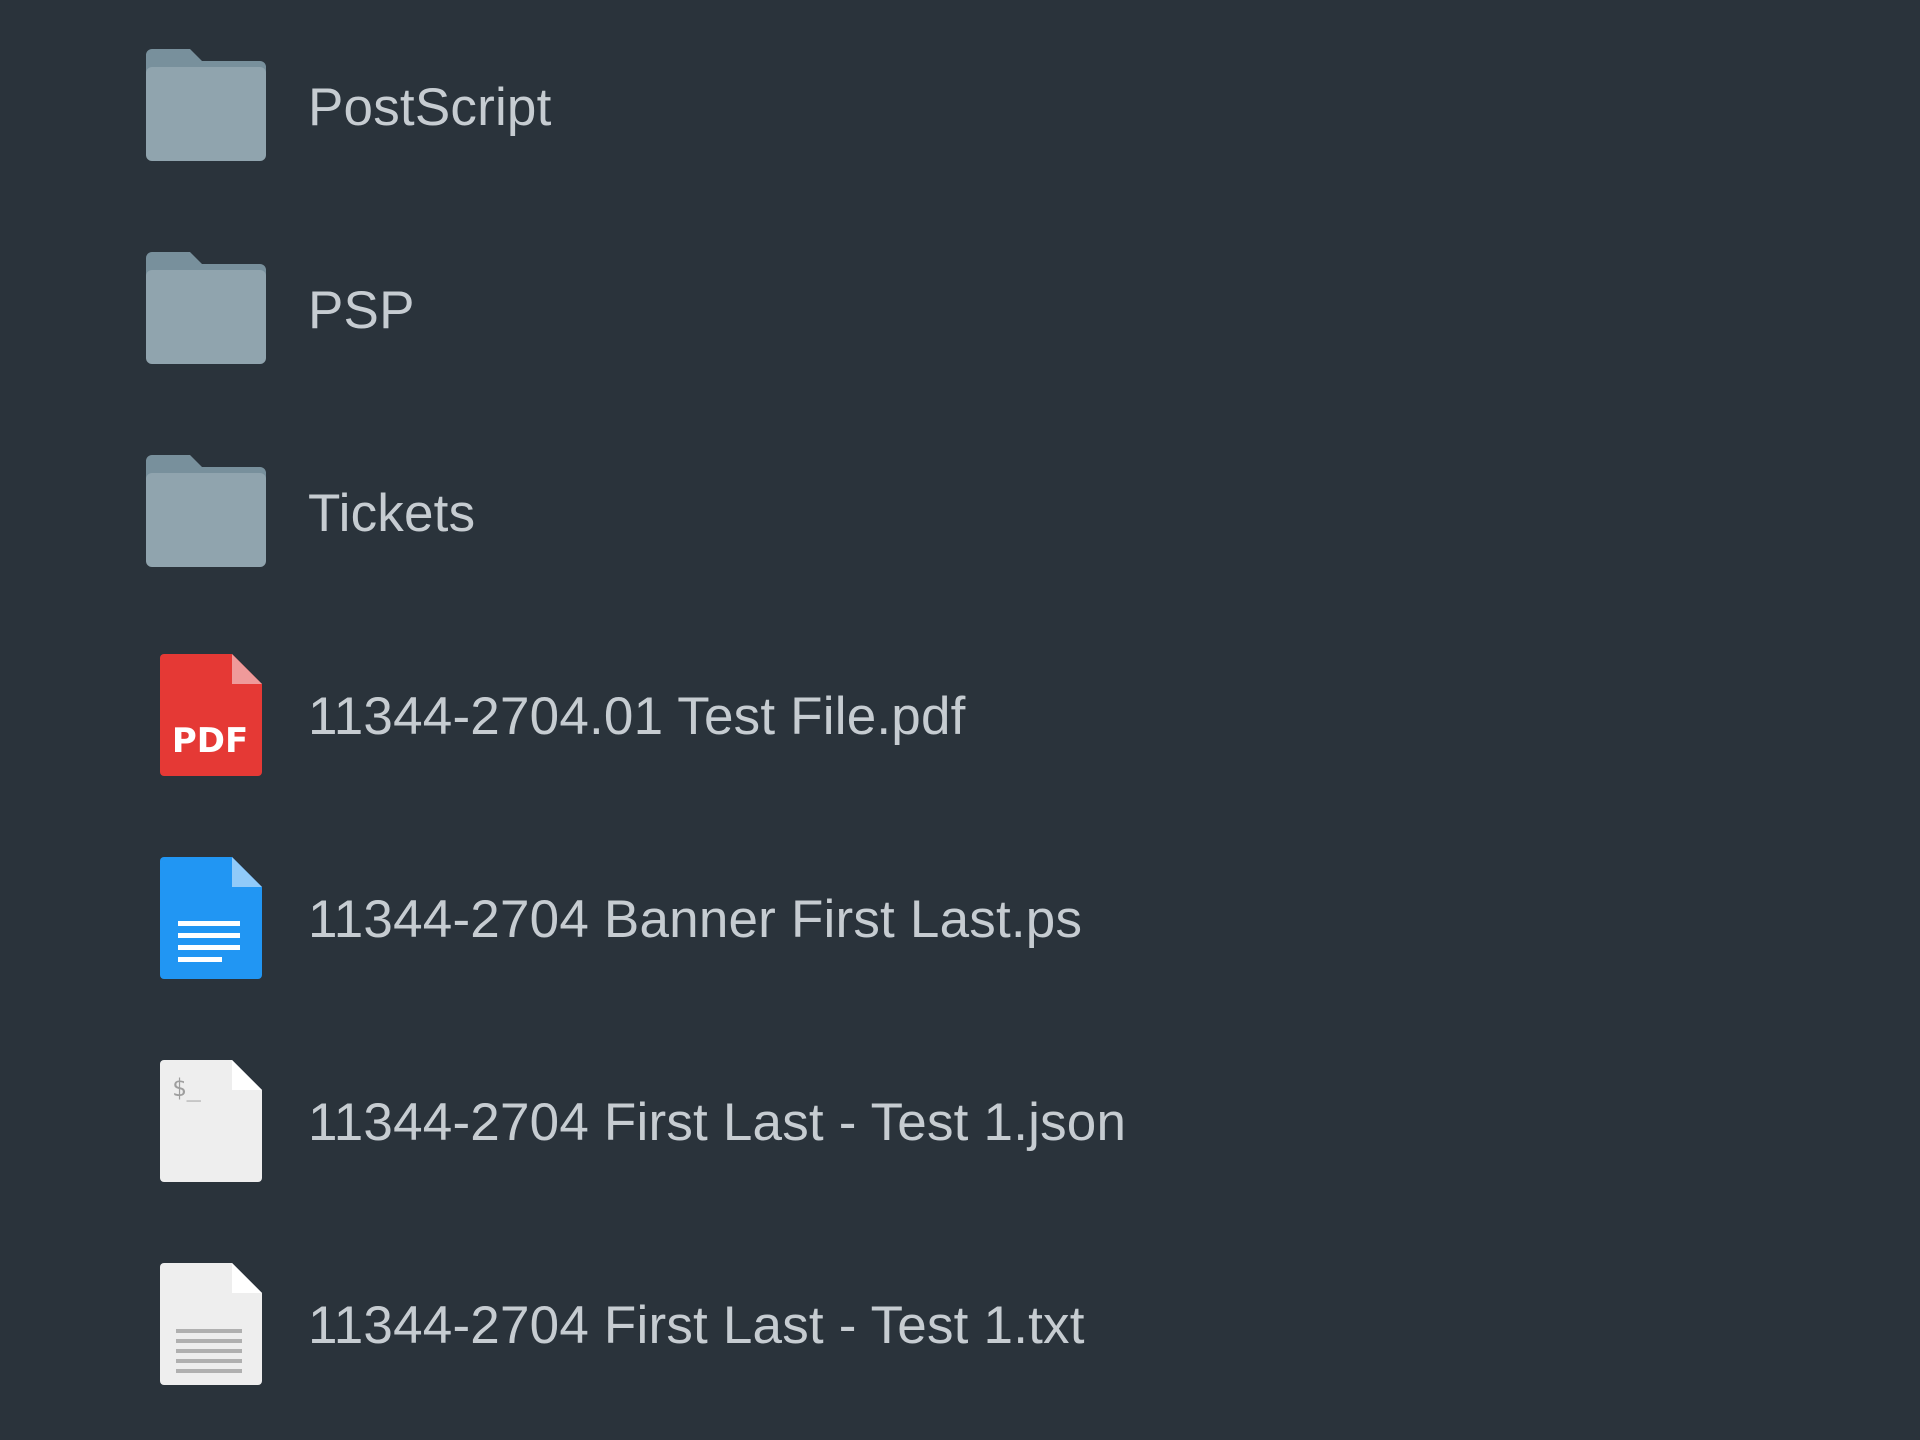 The height and width of the screenshot is (1440, 1920). What do you see at coordinates (430, 107) in the screenshot?
I see `file-name: PostScript` at bounding box center [430, 107].